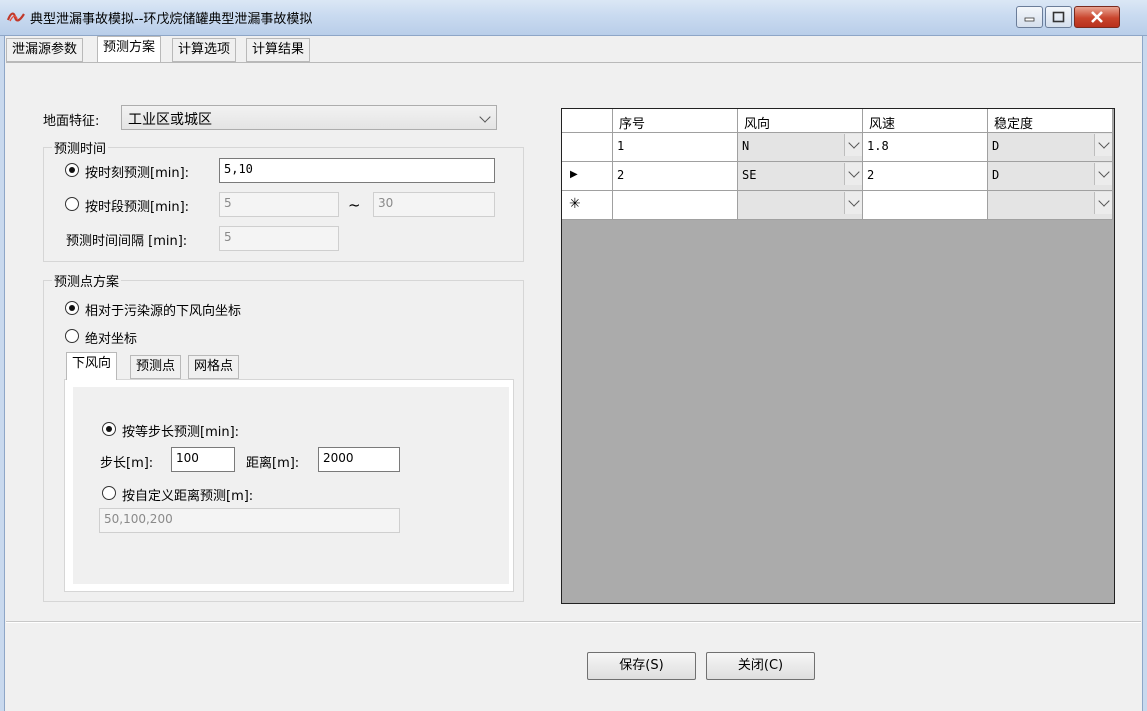 The height and width of the screenshot is (711, 1147). I want to click on maximize-icon, so click(1058, 17).